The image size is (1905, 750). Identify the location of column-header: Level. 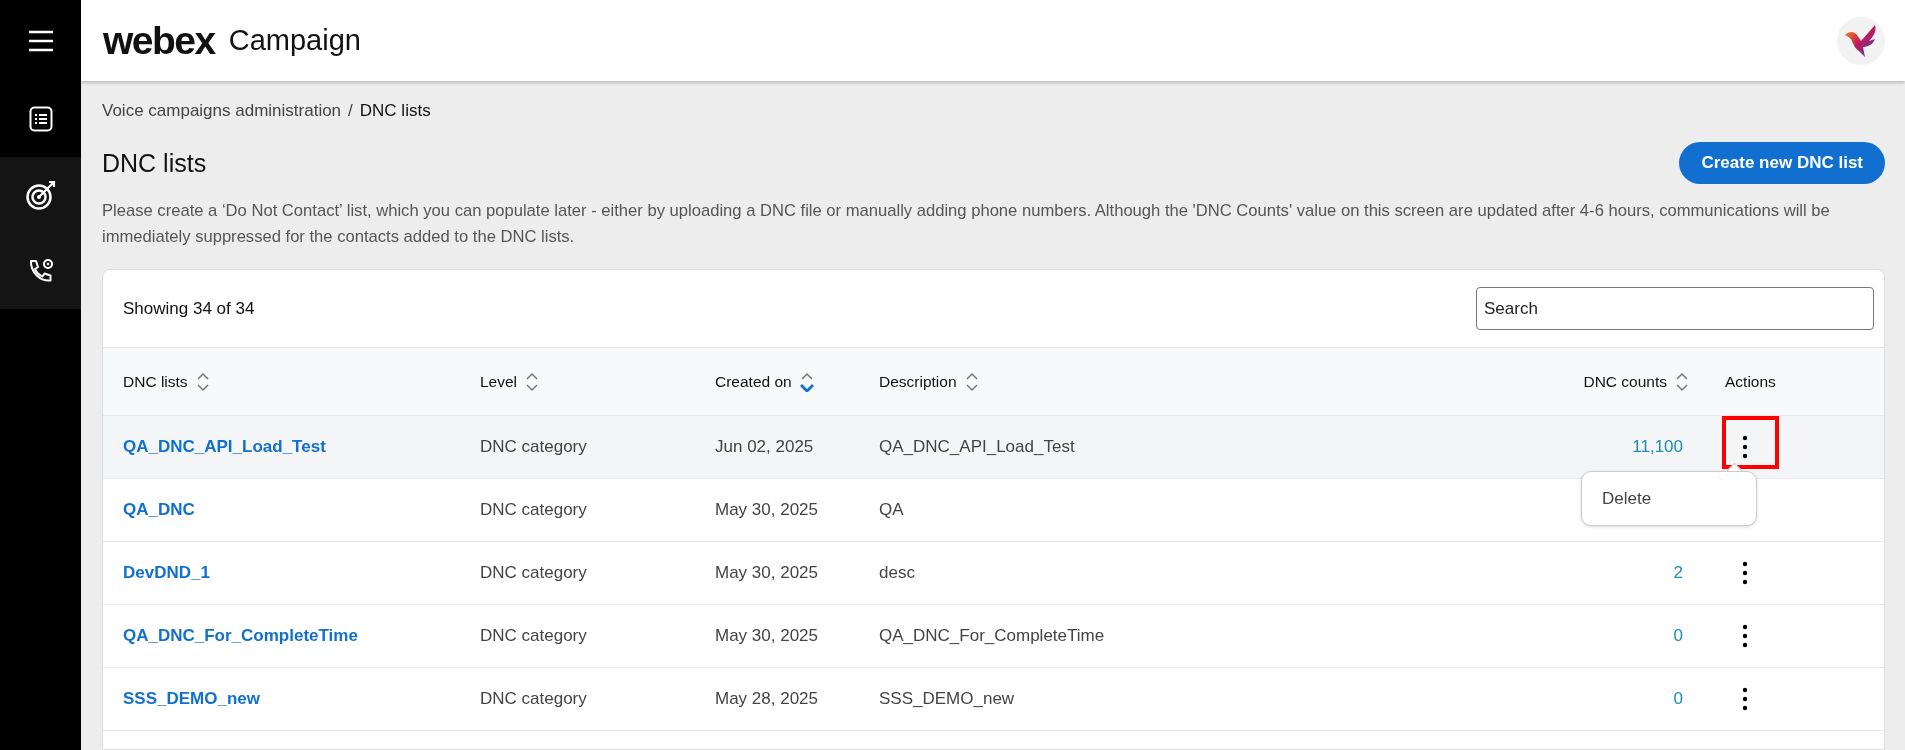
(499, 381).